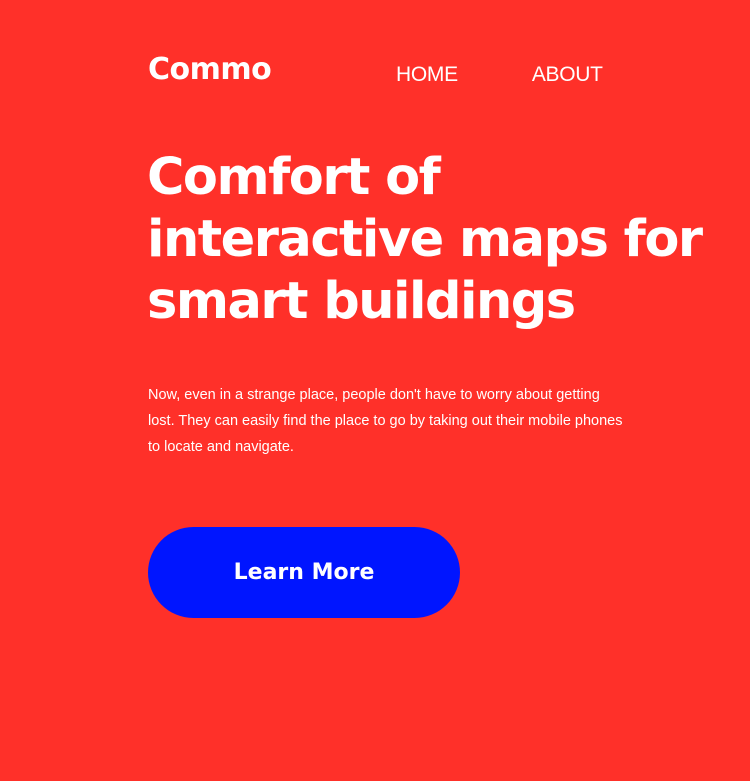 The height and width of the screenshot is (781, 750). What do you see at coordinates (304, 572) in the screenshot?
I see `learn-more-button: Learn More` at bounding box center [304, 572].